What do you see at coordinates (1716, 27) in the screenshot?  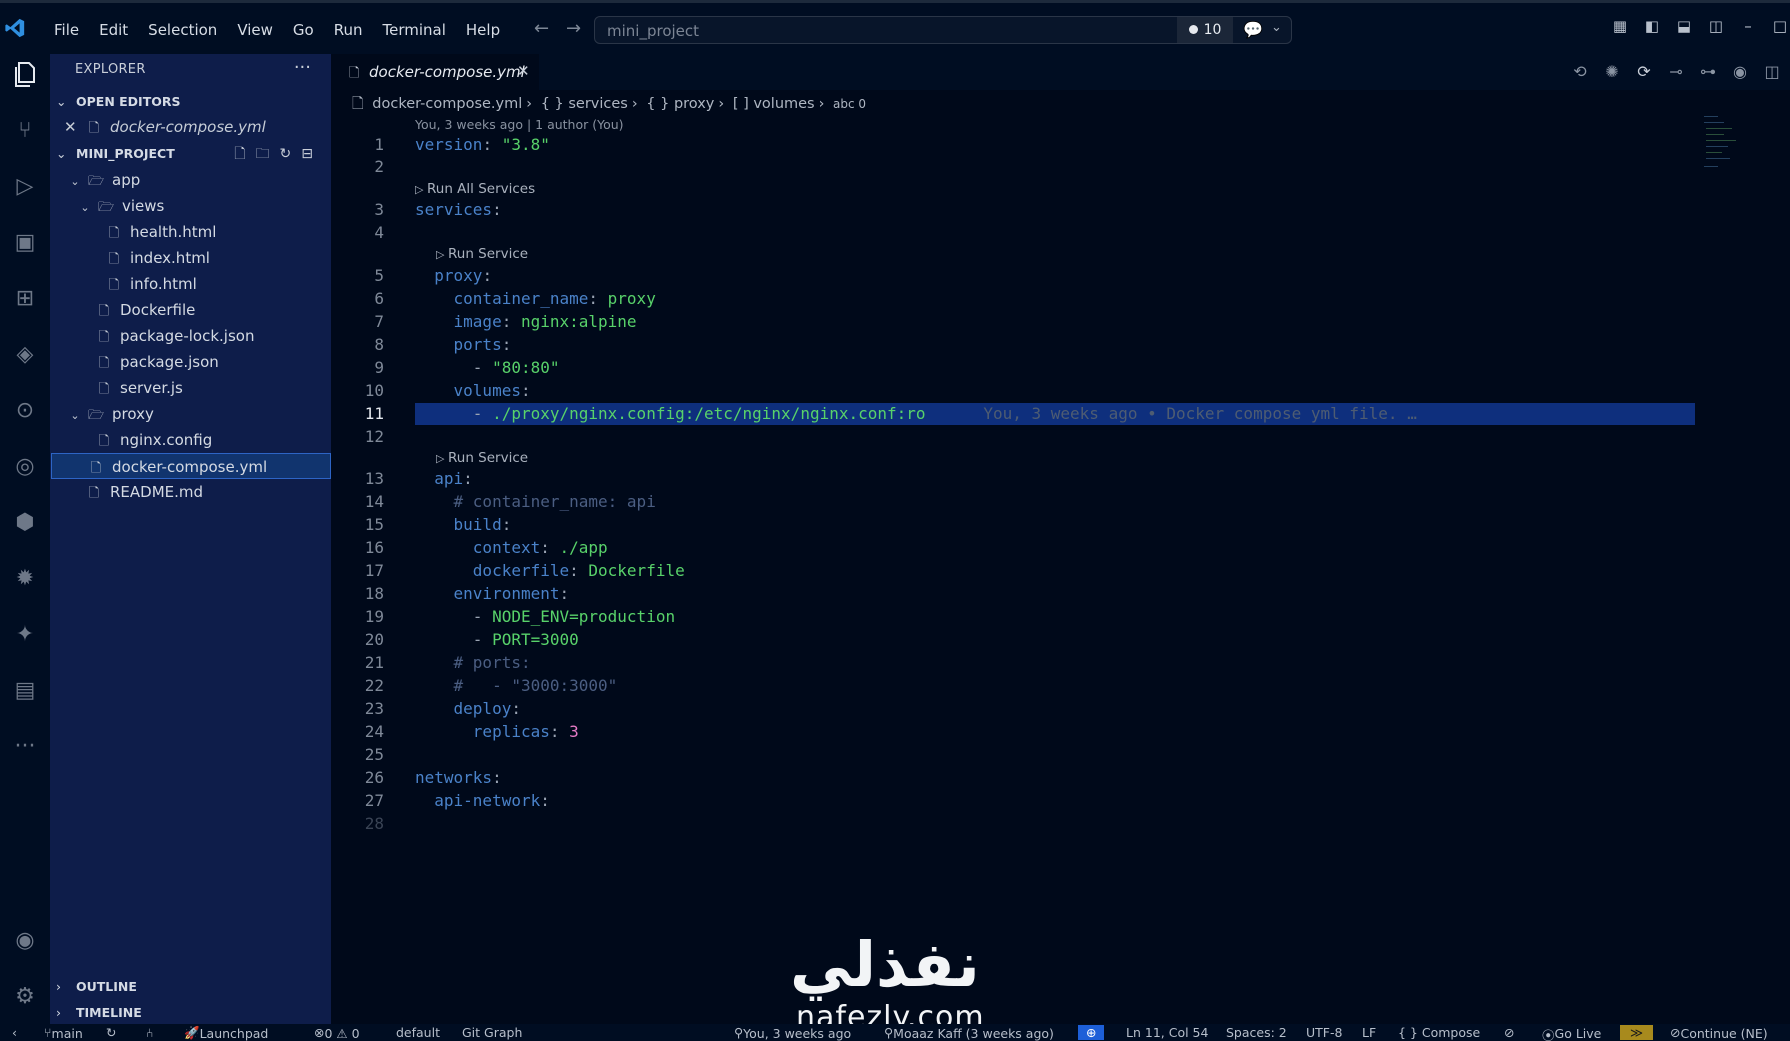 I see `toggle-secondary-sidebar-icon: ◫` at bounding box center [1716, 27].